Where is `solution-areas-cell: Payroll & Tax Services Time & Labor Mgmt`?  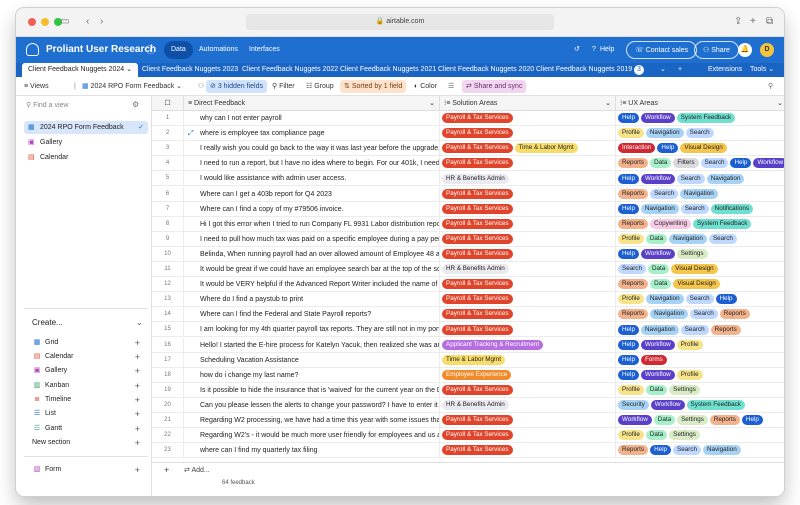 solution-areas-cell: Payroll & Tax Services Time & Labor Mgmt is located at coordinates (528, 149).